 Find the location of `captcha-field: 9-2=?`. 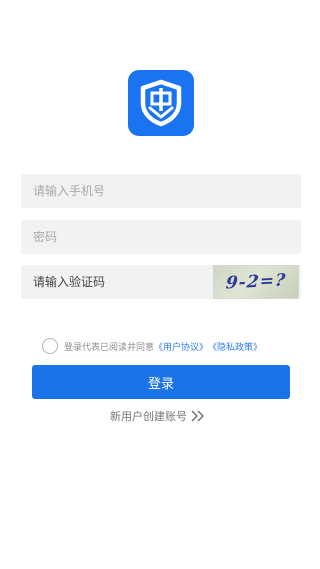

captcha-field: 9-2=? is located at coordinates (161, 282).